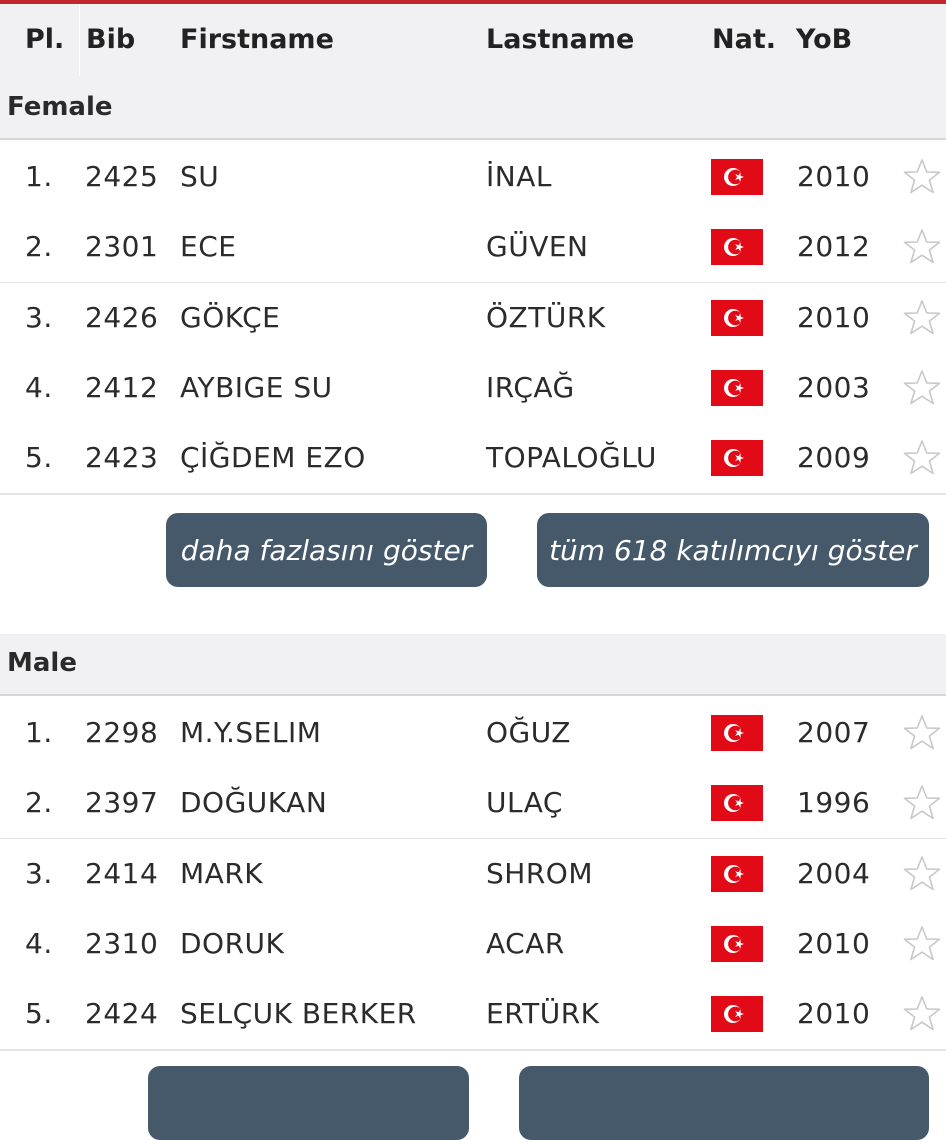 This screenshot has width=946, height=1140. What do you see at coordinates (543, 1014) in the screenshot?
I see `lastname: ERTÜRK` at bounding box center [543, 1014].